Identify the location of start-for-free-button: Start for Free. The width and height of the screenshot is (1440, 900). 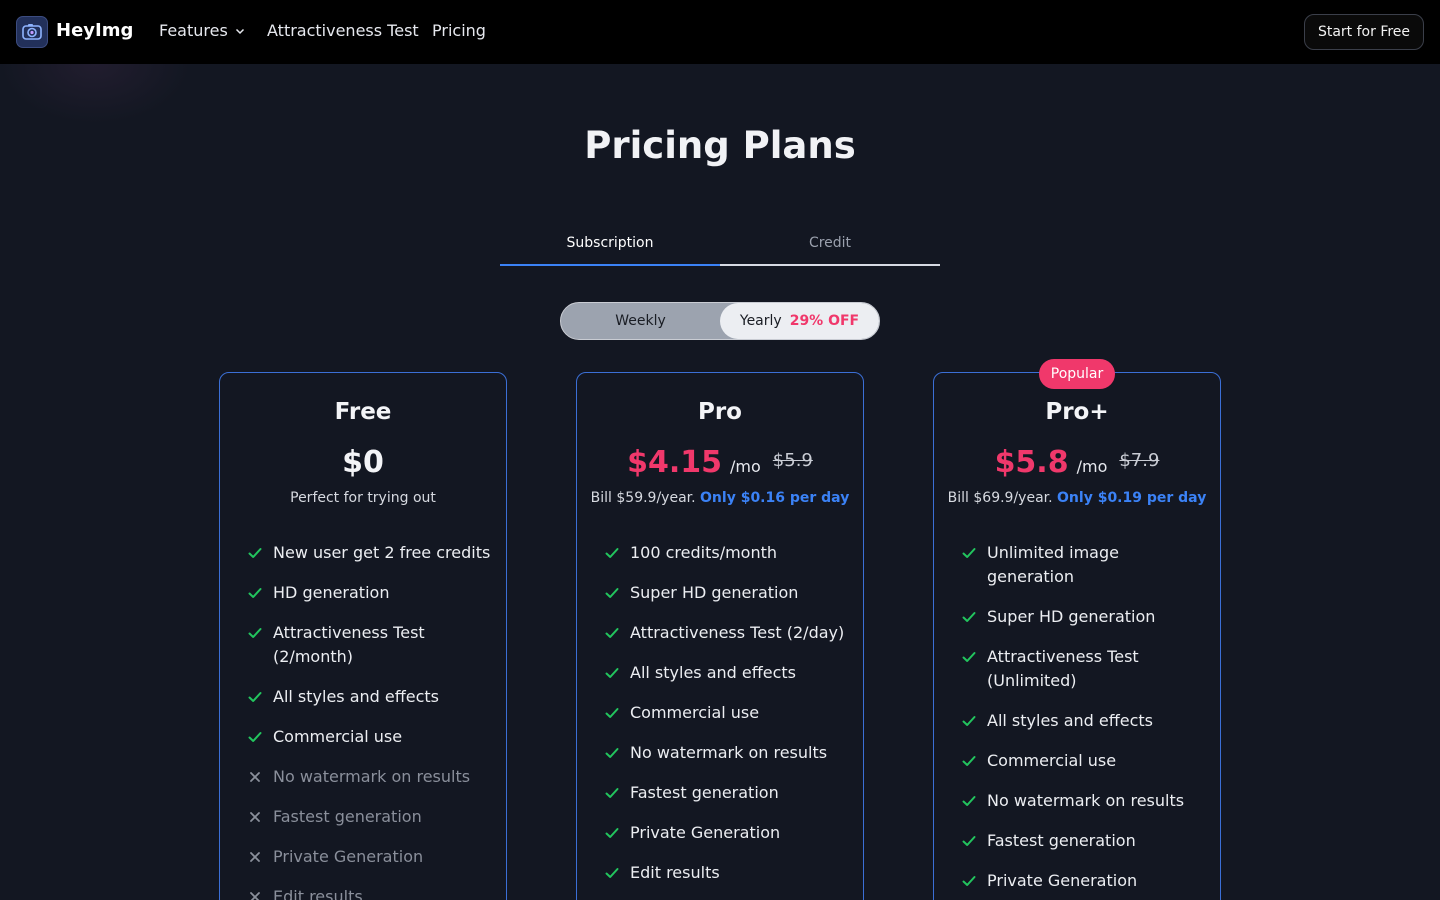
(1364, 32).